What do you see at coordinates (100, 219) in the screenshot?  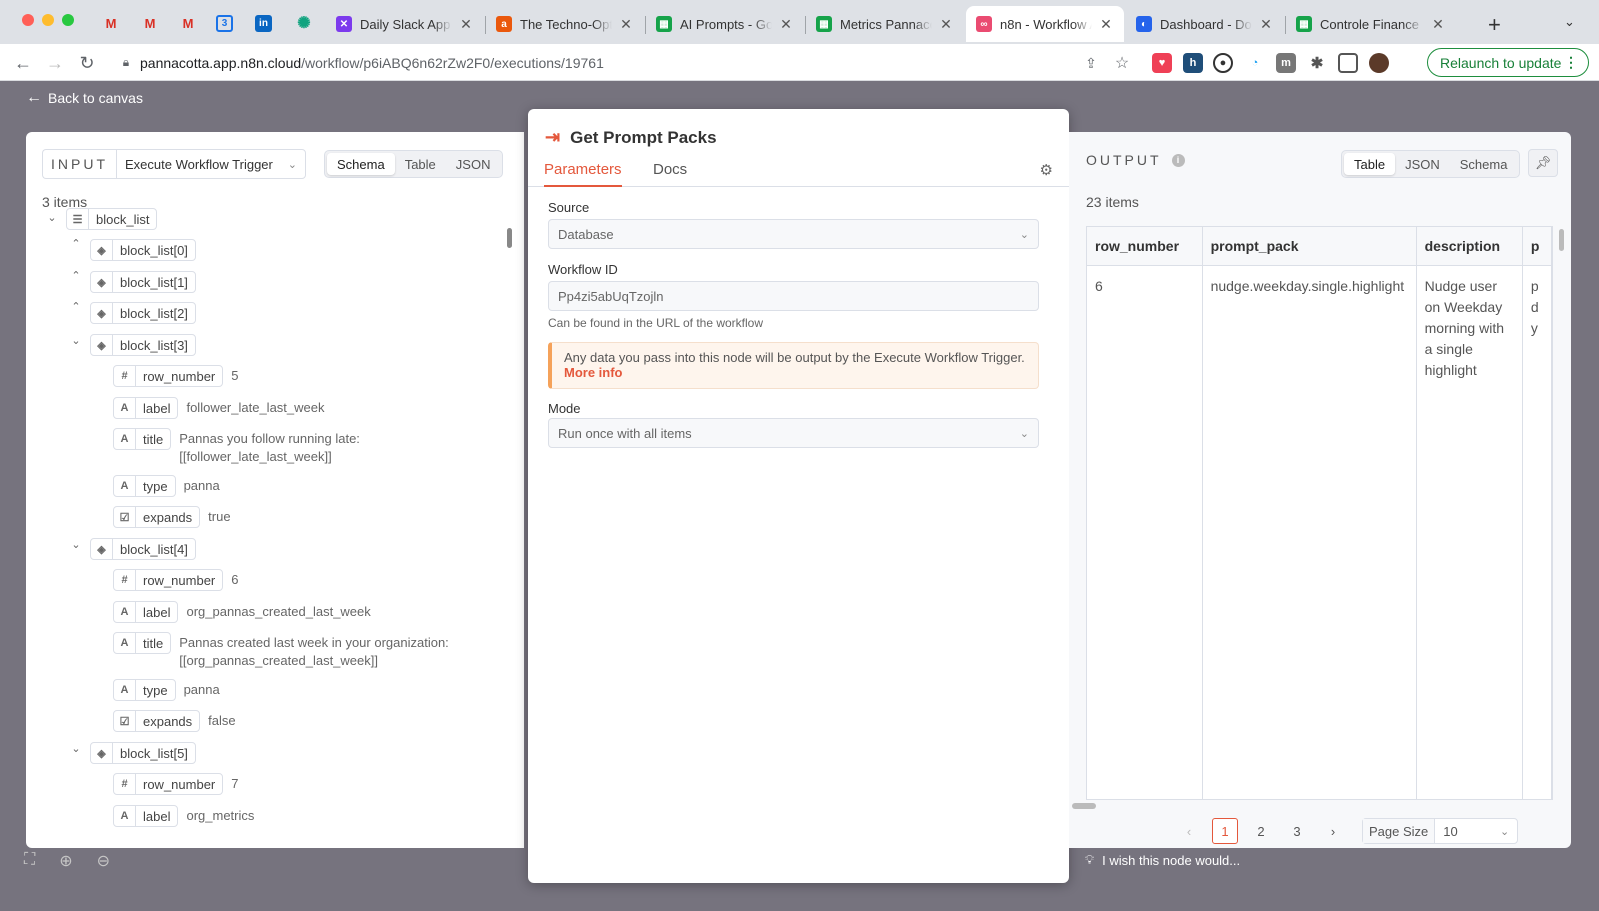 I see `tree-row-root: ⌄ ☰ block_list` at bounding box center [100, 219].